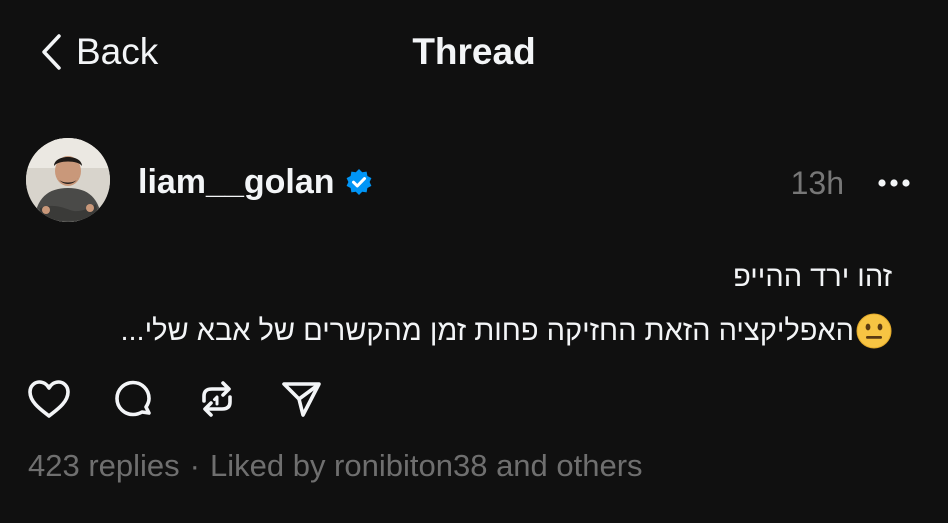 The image size is (948, 523). I want to click on send-icon, so click(301, 399).